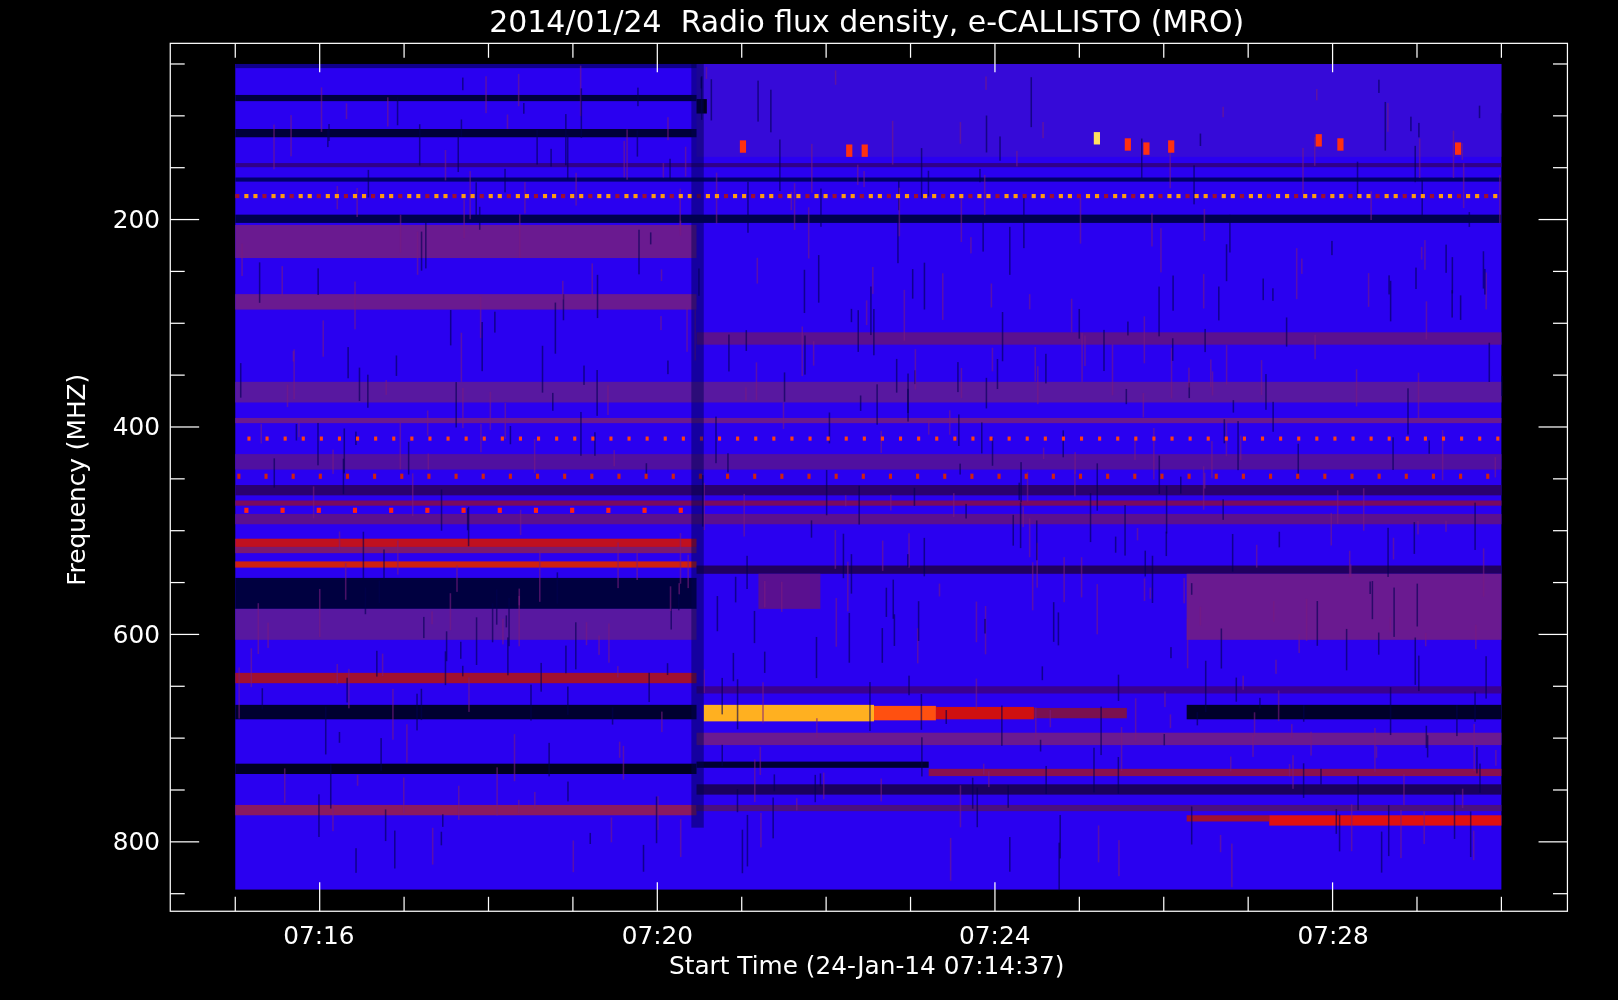 This screenshot has width=1618, height=1000. I want to click on tick-label: 200, so click(136, 220).